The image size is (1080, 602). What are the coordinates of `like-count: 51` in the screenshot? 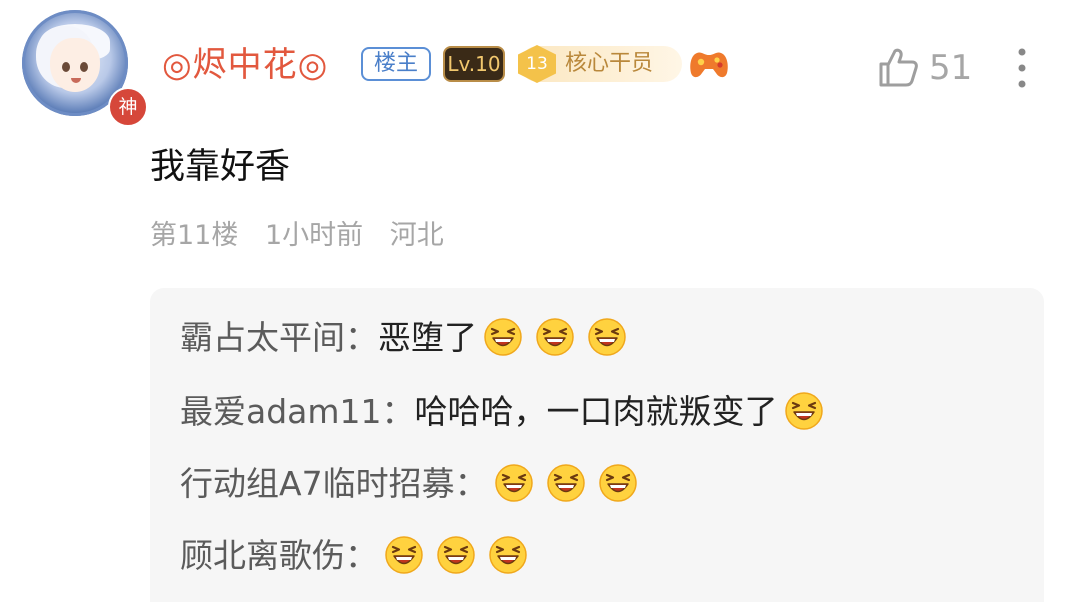 It's located at (951, 68).